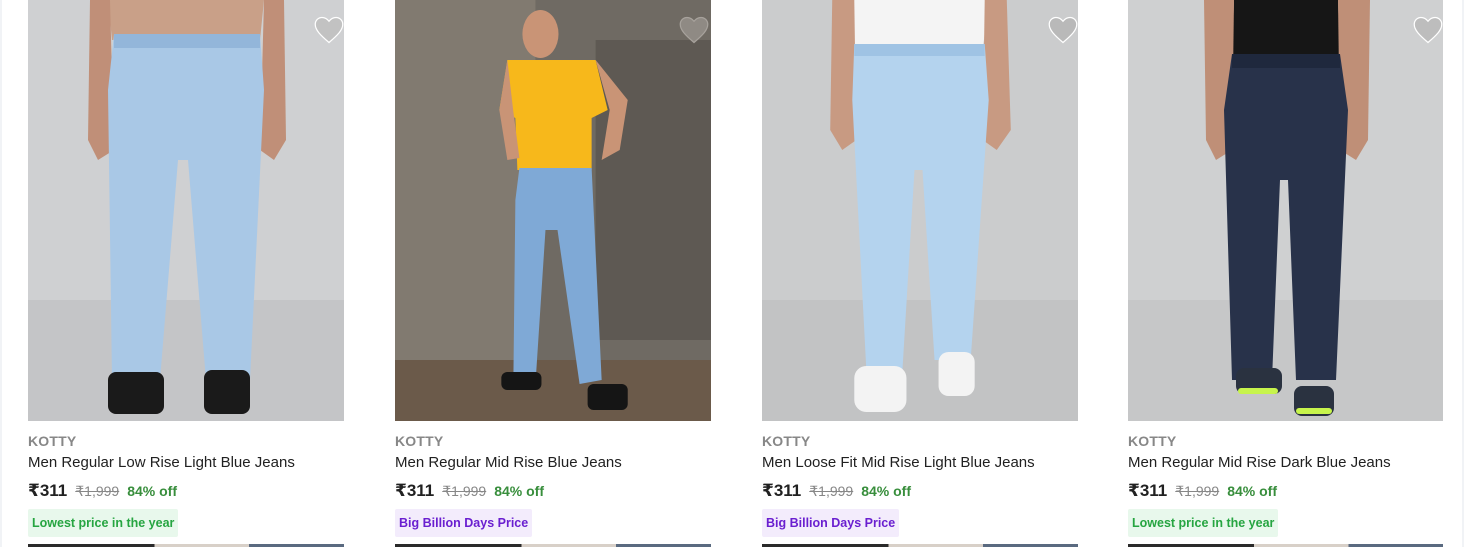 This screenshot has height=547, width=1464. Describe the element at coordinates (1259, 462) in the screenshot. I see `product-title: Men Regular Mid Rise Dark Blue Jeans` at that location.